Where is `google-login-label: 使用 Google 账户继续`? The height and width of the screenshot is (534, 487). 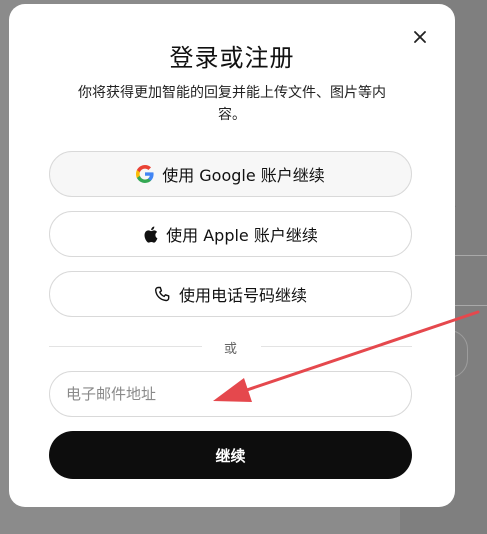
google-login-label: 使用 Google 账户继续 is located at coordinates (243, 175).